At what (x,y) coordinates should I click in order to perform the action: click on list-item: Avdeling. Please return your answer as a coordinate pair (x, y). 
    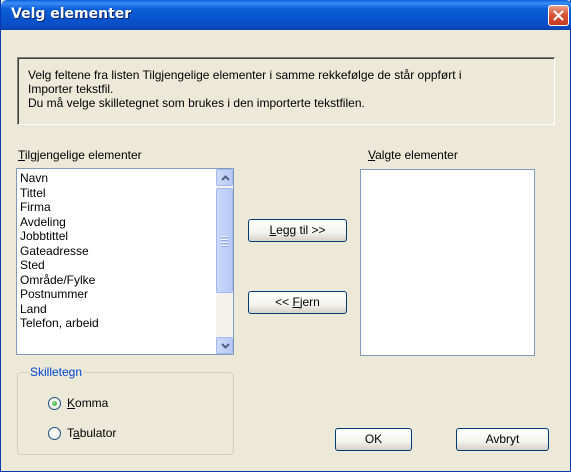
    Looking at the image, I should click on (59, 222).